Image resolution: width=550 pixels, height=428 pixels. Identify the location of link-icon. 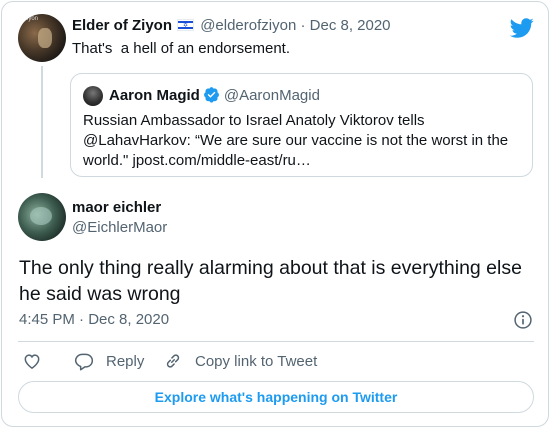
(173, 361).